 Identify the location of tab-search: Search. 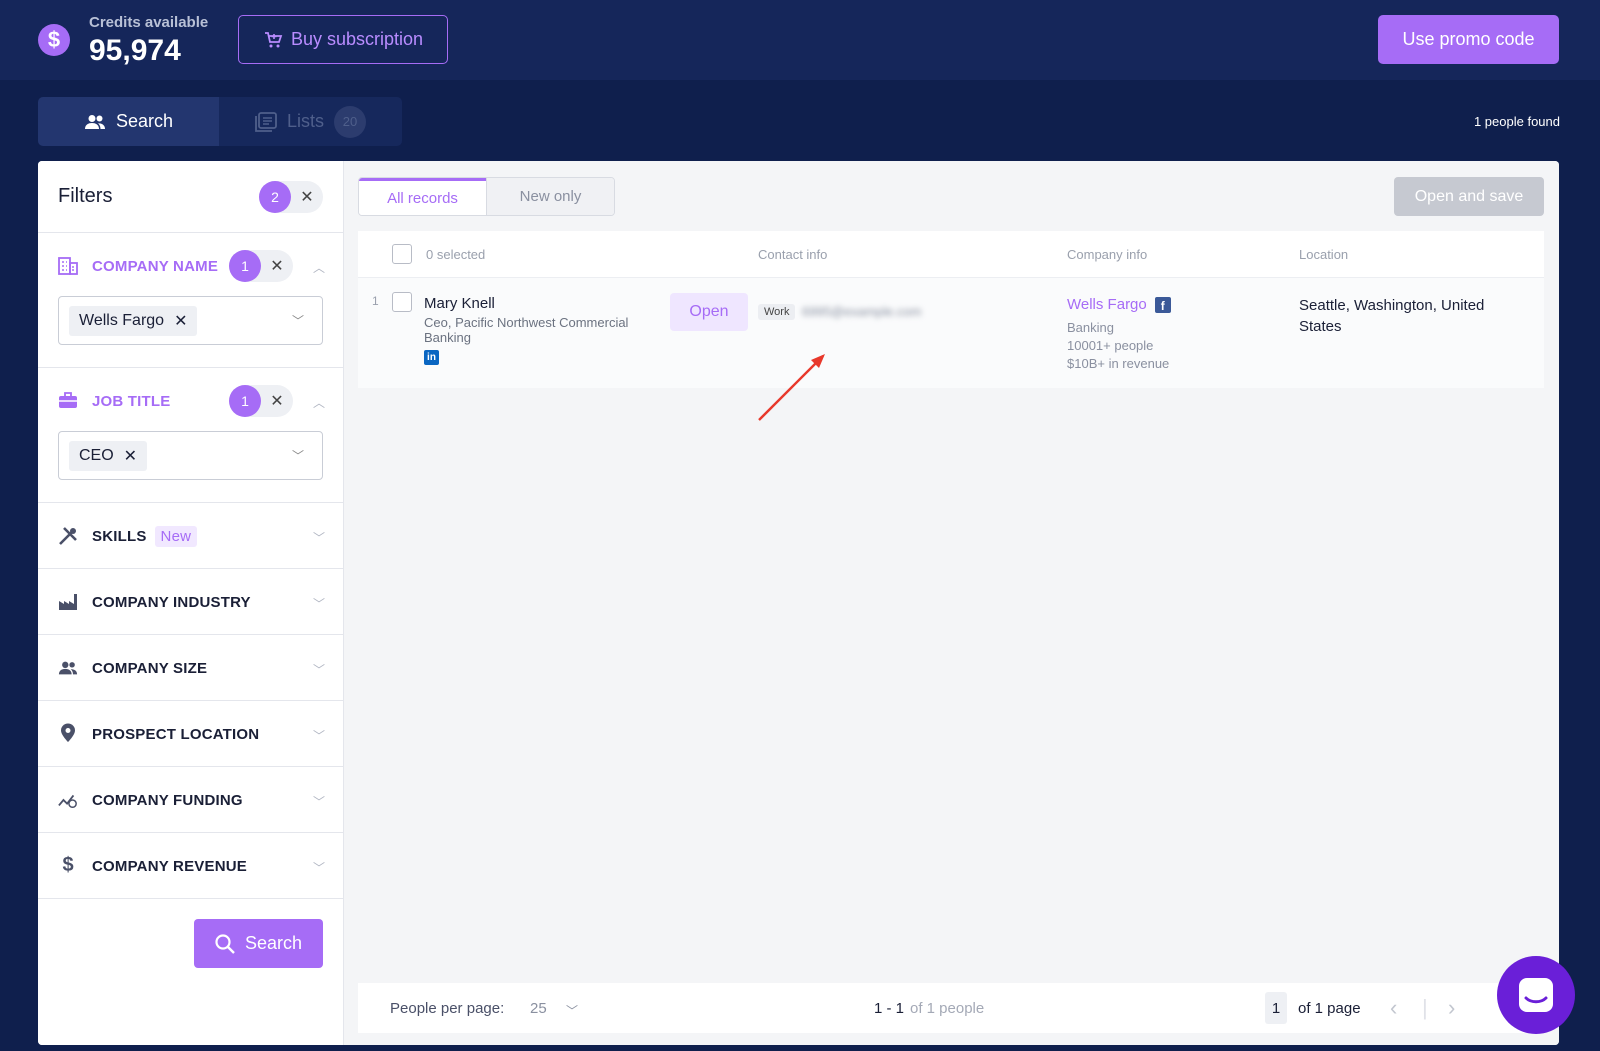
(128, 121).